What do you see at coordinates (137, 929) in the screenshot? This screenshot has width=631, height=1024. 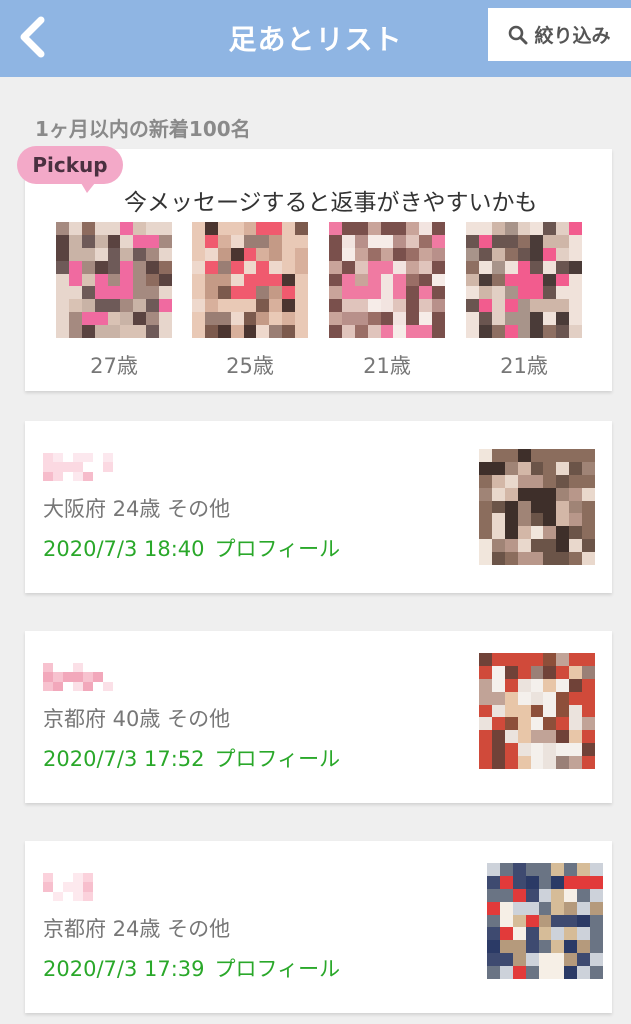 I see `footprint-meta: 京都府 24歳 その他` at bounding box center [137, 929].